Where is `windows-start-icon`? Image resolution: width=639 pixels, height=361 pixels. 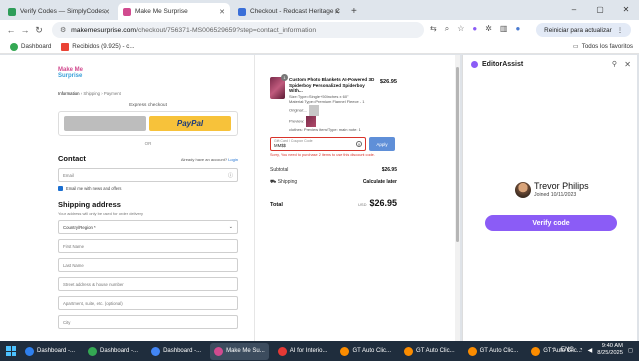
windows-start-icon is located at coordinates (11, 351).